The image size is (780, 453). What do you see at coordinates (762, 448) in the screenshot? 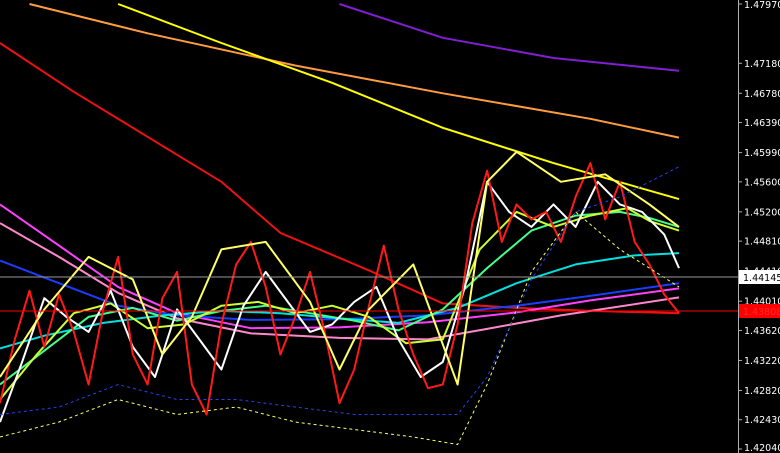
I see `price-tick-label: 1.42040` at bounding box center [762, 448].